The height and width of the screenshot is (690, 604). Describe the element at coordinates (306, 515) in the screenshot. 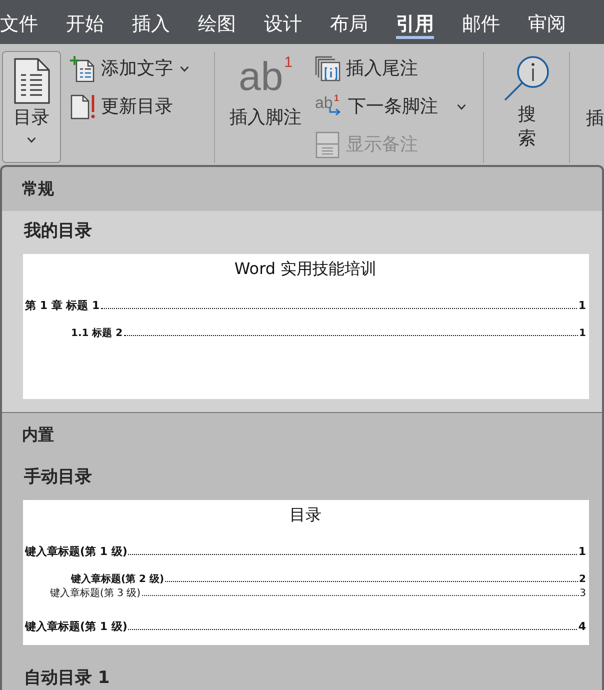

I see `preview-title: 目录` at that location.